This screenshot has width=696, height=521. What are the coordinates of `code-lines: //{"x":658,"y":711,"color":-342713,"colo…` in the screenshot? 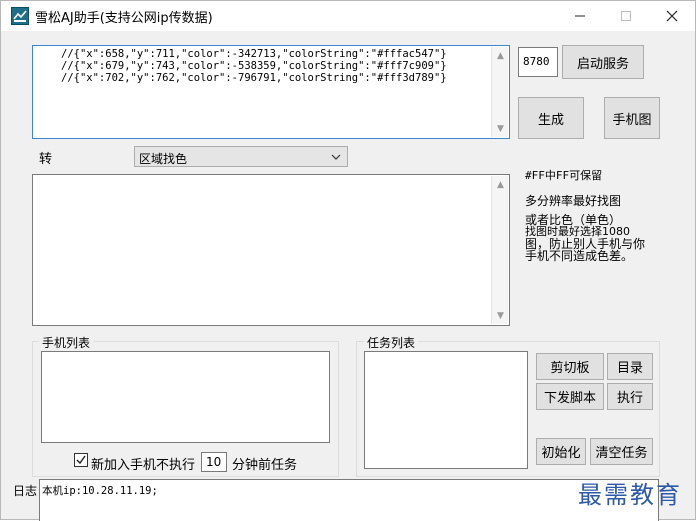 It's located at (254, 66).